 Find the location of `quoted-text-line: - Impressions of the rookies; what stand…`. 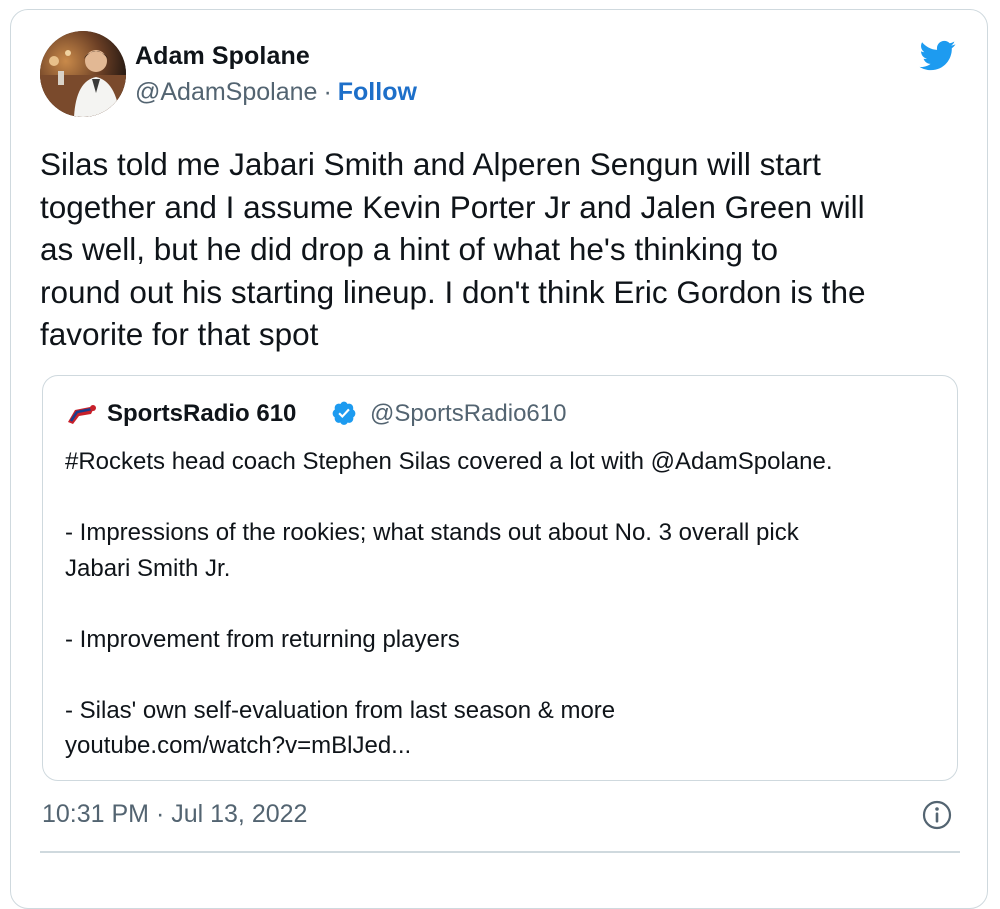

quoted-text-line: - Impressions of the rookies; what stand… is located at coordinates (432, 532).